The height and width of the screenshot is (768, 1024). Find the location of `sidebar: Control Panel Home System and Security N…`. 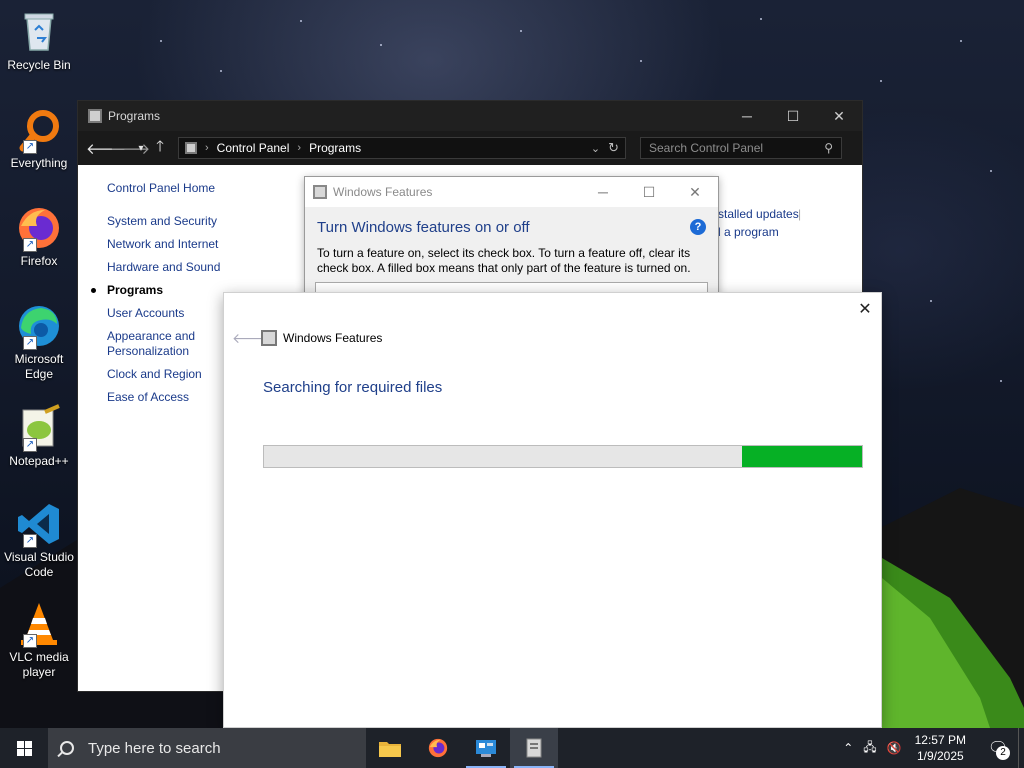

sidebar: Control Panel Home System and Security N… is located at coordinates (164, 297).